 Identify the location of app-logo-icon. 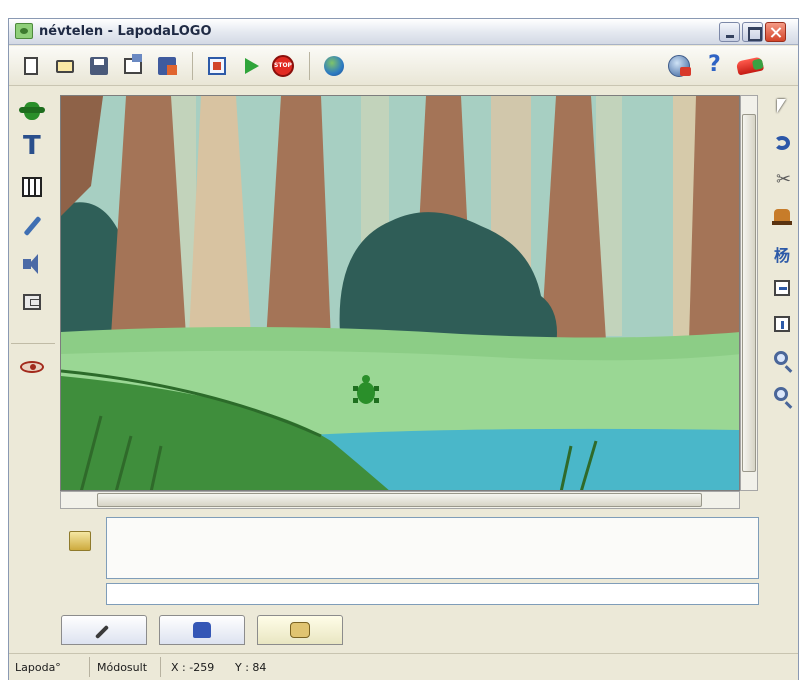
(24, 31).